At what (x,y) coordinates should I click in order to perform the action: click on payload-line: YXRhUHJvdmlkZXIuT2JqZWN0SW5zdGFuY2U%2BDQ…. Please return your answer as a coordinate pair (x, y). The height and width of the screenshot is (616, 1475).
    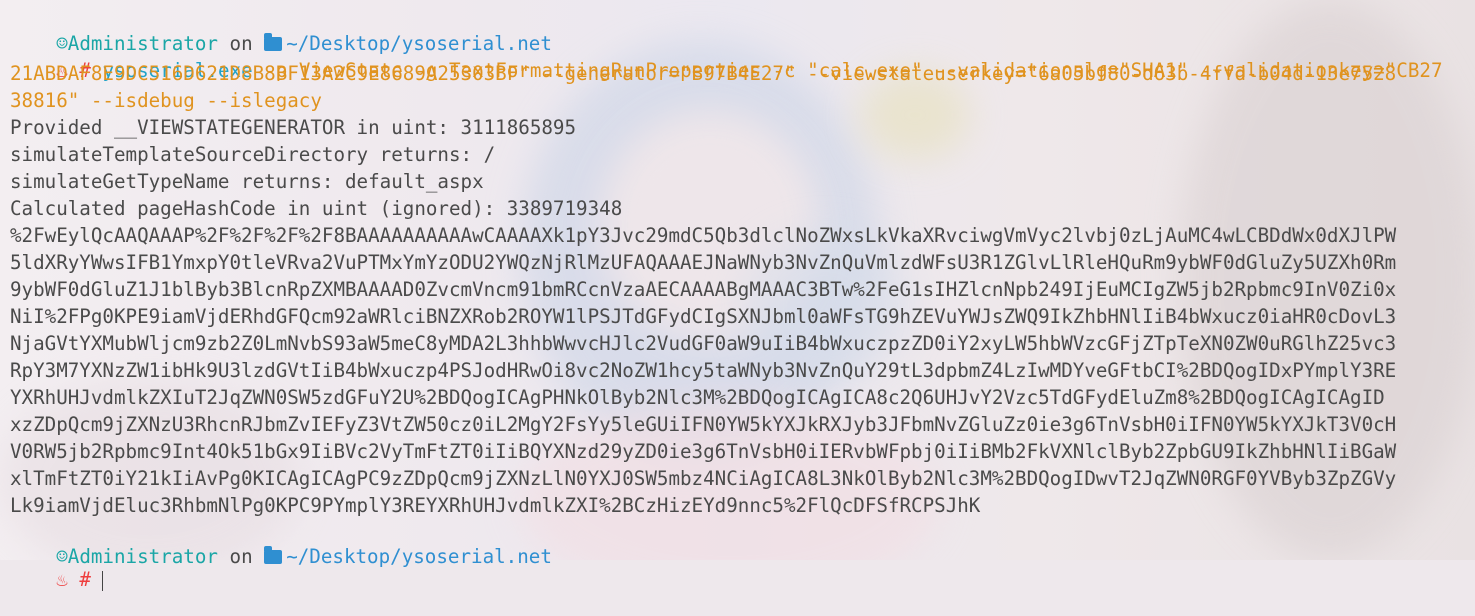
    Looking at the image, I should click on (697, 397).